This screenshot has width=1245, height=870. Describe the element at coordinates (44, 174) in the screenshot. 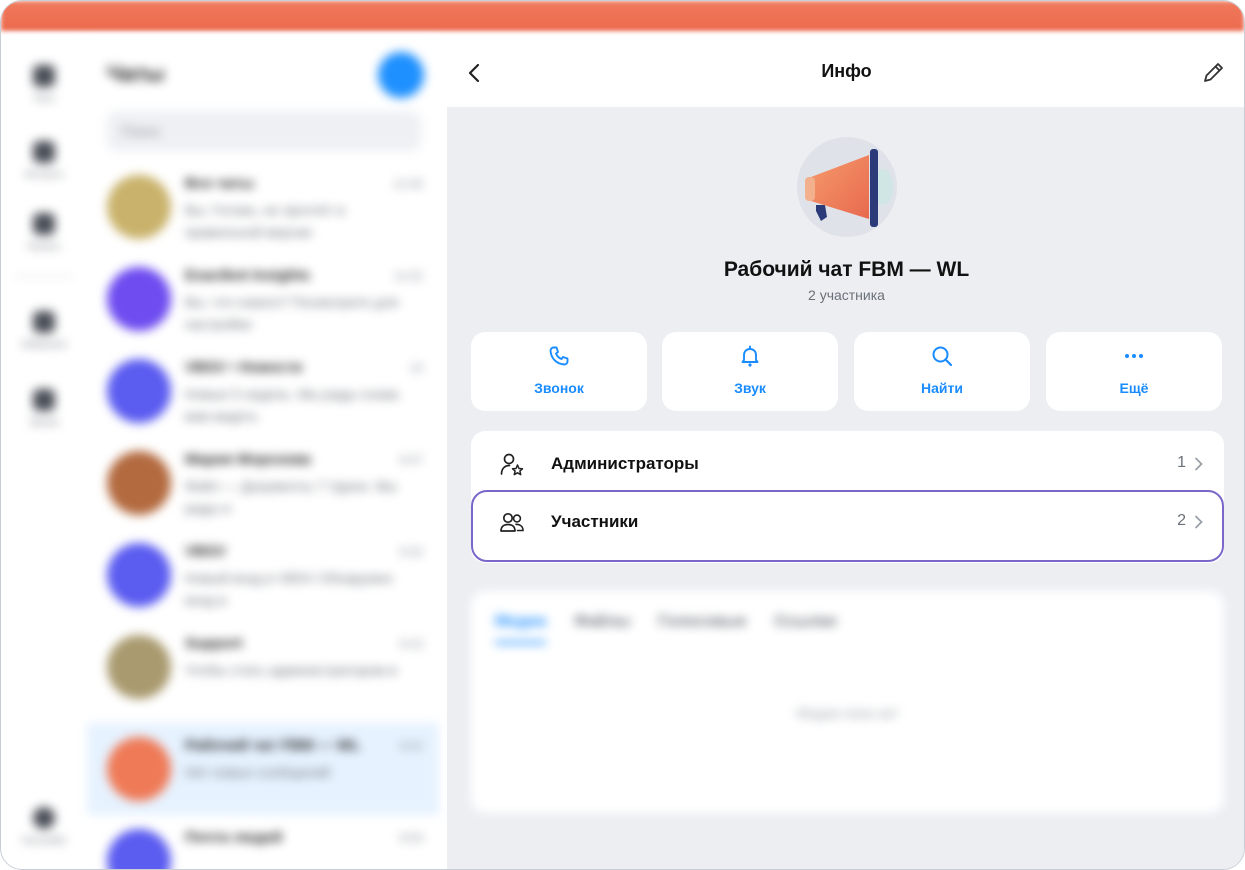

I see `rail-label: Контакты` at that location.